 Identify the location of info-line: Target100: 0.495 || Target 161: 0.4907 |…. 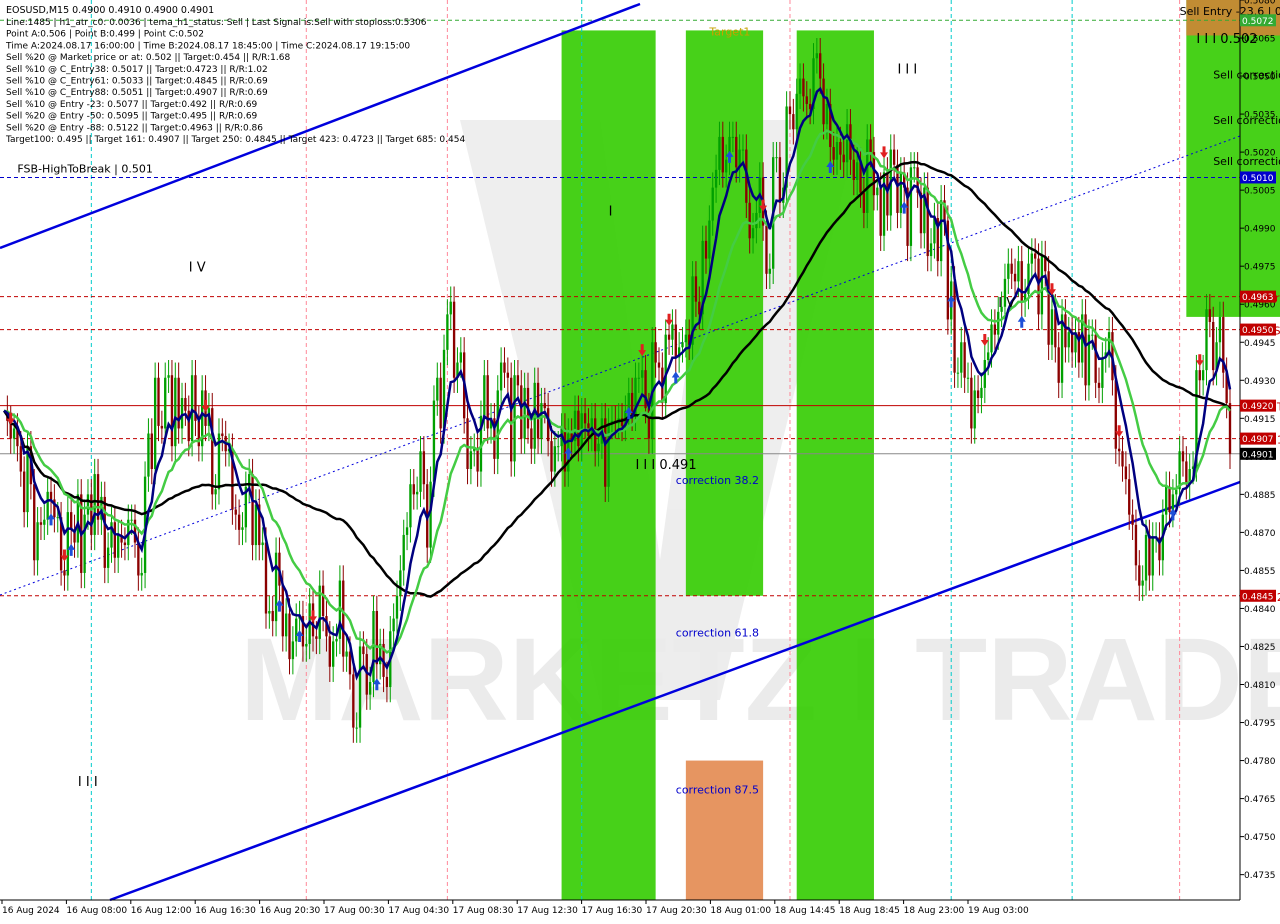
(235, 140).